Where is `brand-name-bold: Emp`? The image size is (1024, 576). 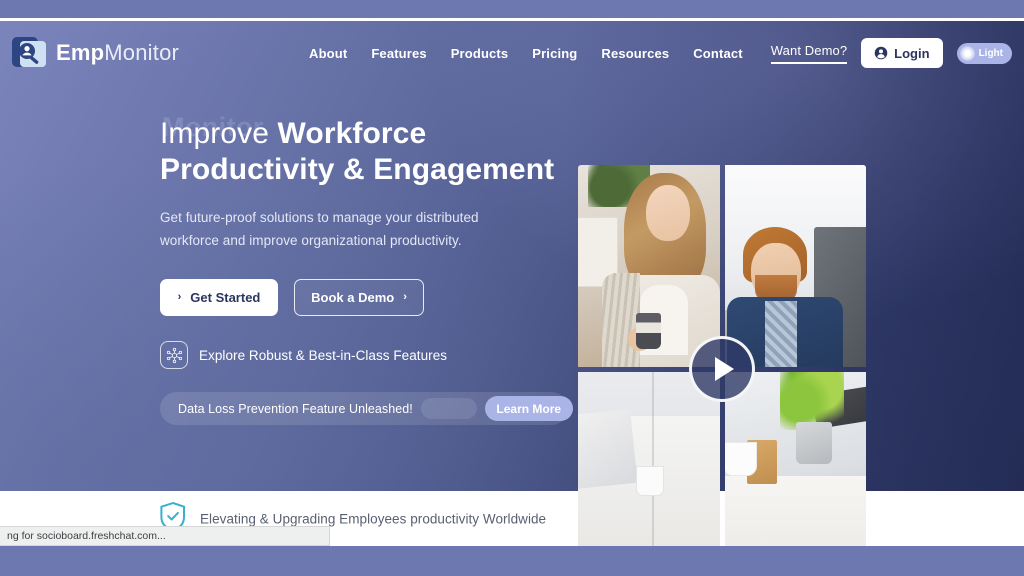
brand-name-bold: Emp is located at coordinates (80, 52).